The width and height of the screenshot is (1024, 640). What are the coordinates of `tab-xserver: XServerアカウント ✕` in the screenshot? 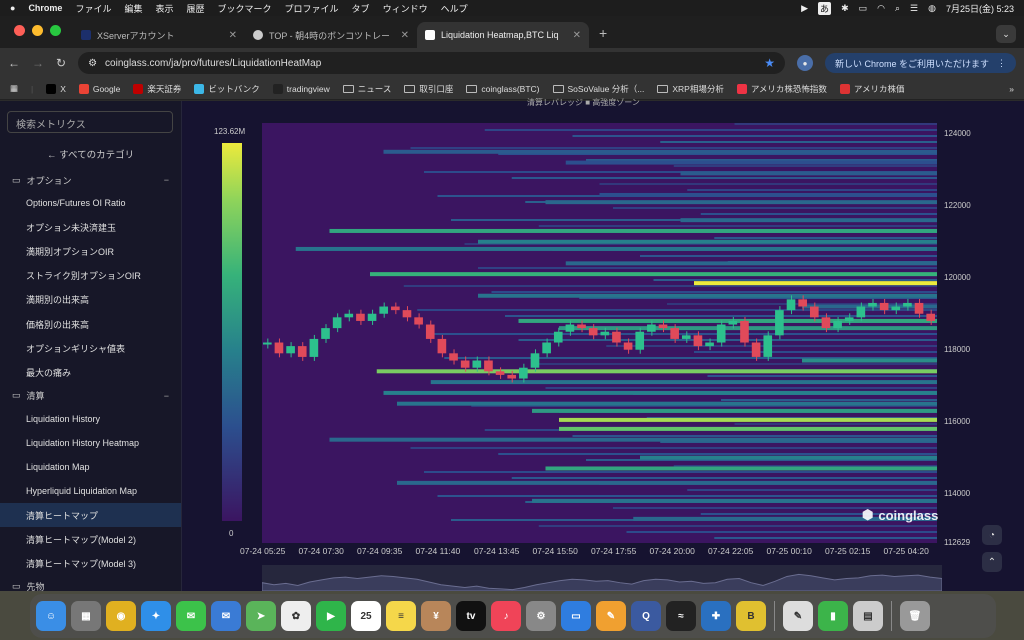 It's located at (159, 35).